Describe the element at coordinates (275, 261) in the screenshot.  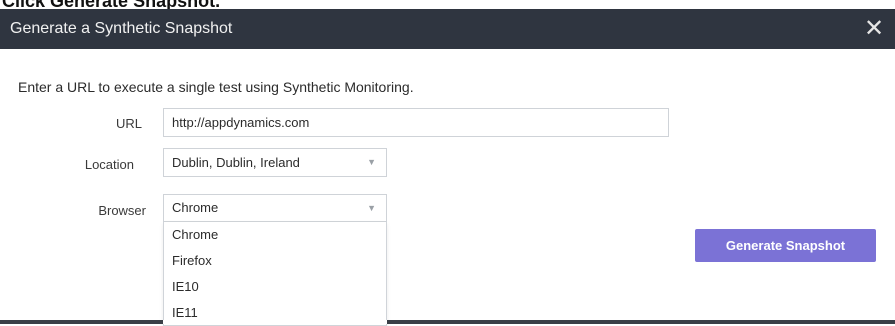
I see `browser-option-firefox: Firefox` at that location.